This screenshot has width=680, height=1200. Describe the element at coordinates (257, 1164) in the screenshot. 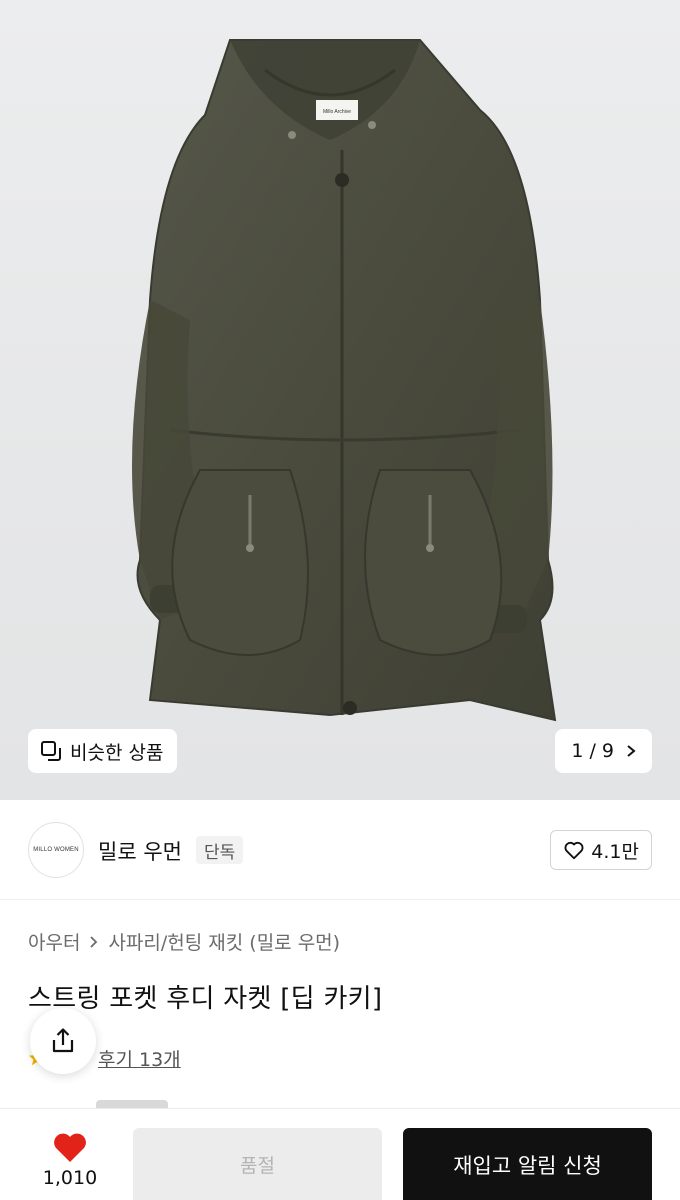

I see `soldout-button: 품절` at that location.